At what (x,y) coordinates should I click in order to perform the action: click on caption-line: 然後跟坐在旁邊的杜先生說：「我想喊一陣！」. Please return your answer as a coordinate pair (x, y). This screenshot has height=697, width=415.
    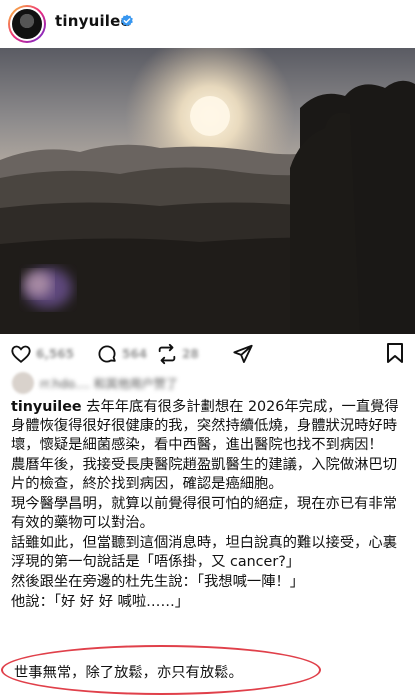
    Looking at the image, I should click on (158, 582).